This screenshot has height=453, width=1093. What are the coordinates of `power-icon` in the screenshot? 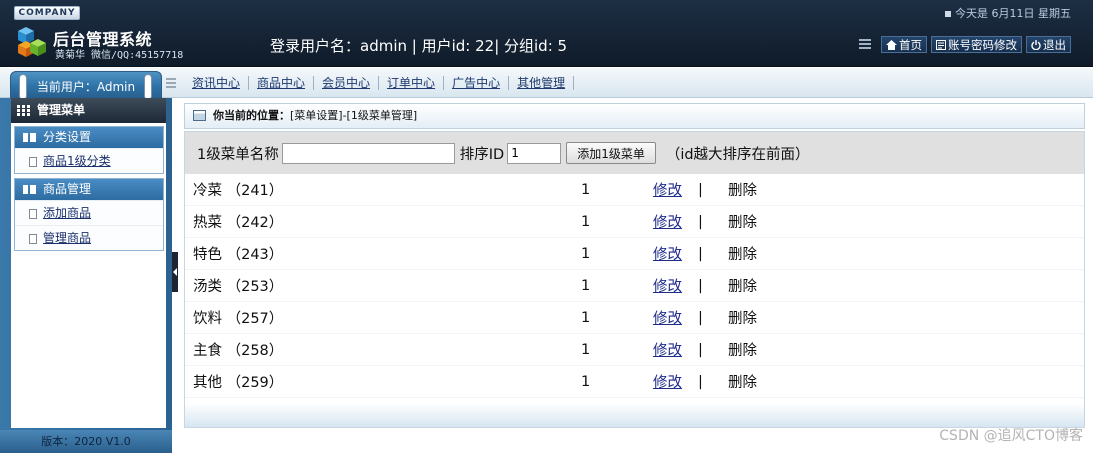 It's located at (1036, 44).